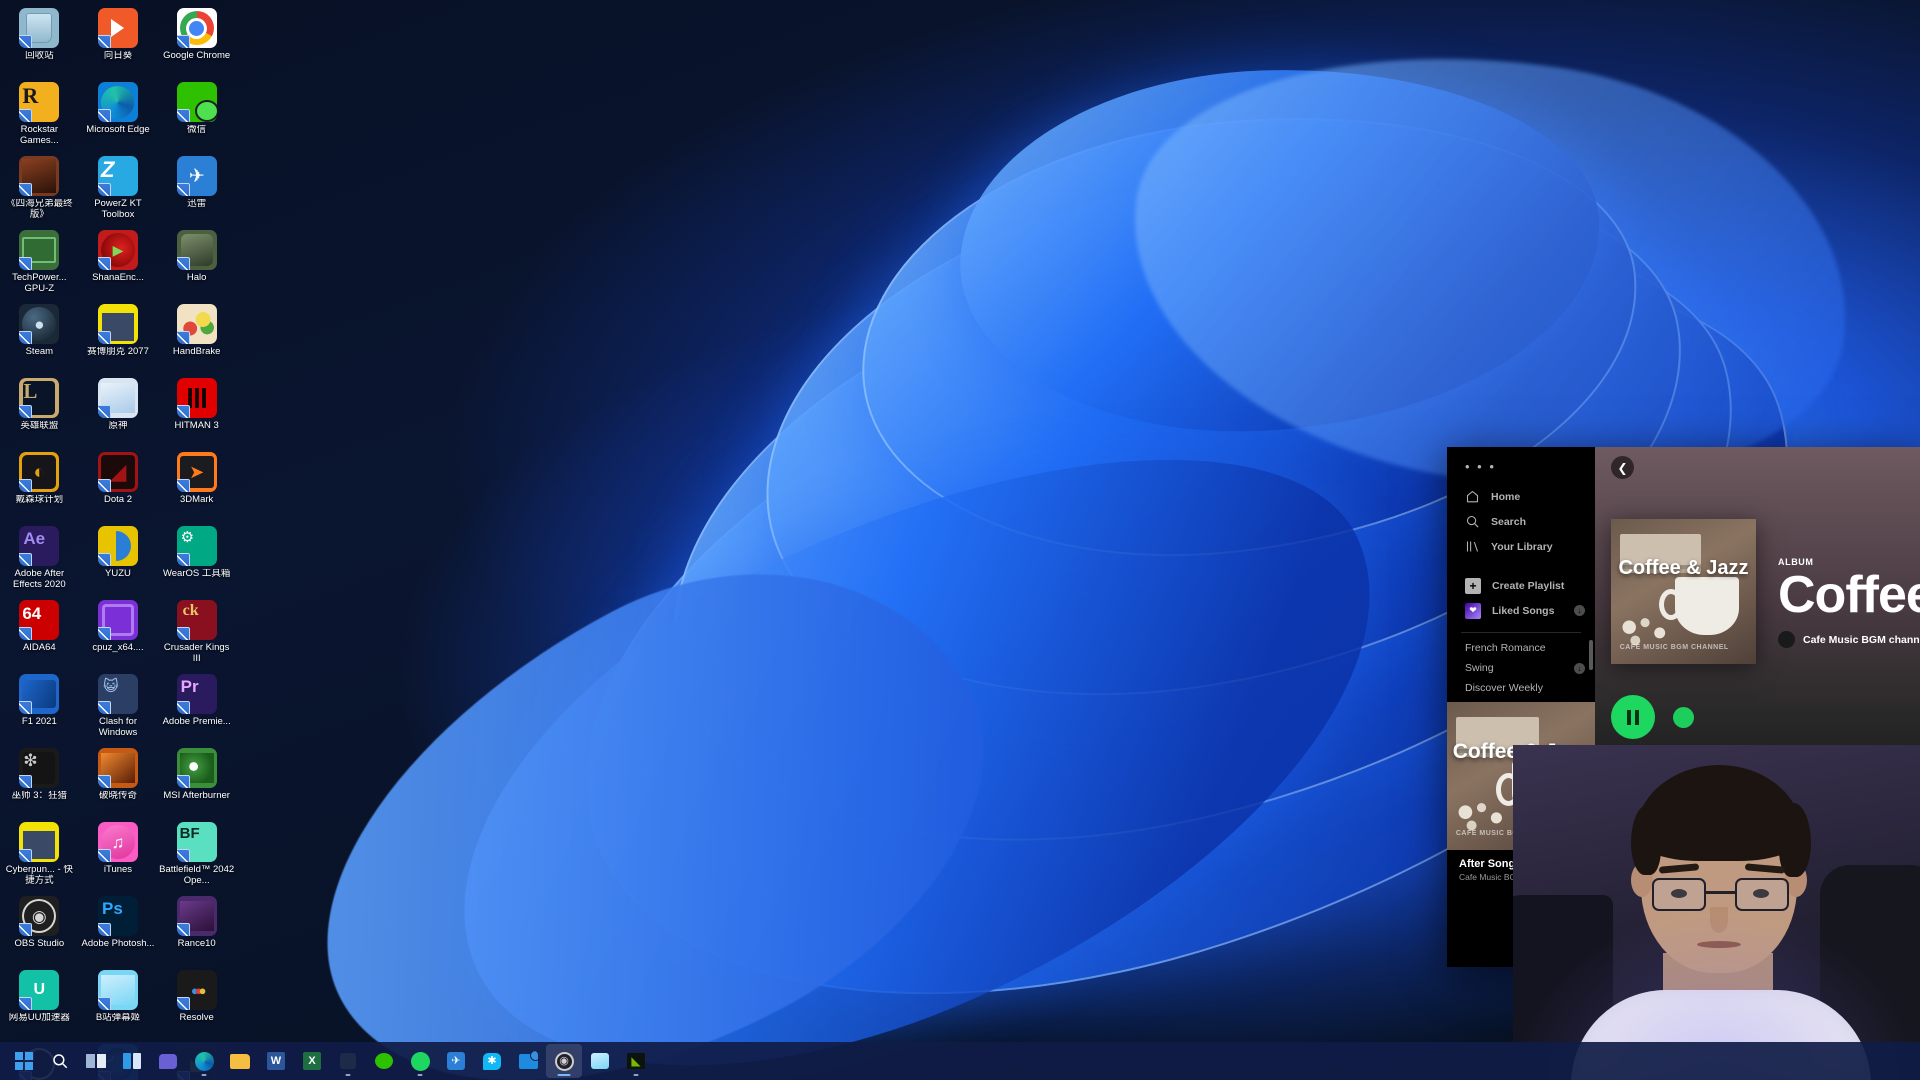  Describe the element at coordinates (196, 990) in the screenshot. I see `davinci-resolve-icon: ● ● ●` at that location.